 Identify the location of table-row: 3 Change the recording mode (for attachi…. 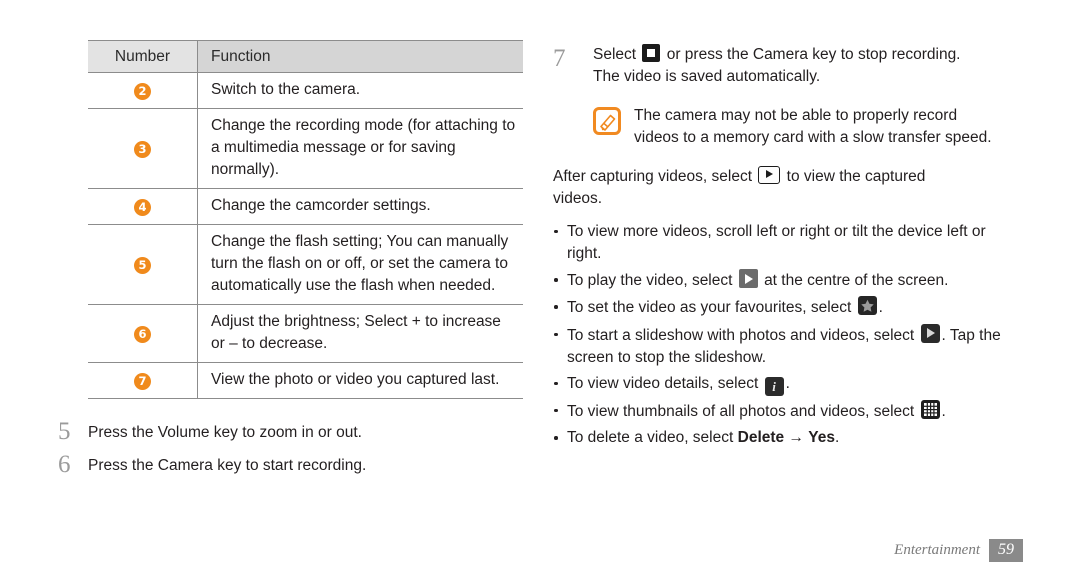
(305, 148).